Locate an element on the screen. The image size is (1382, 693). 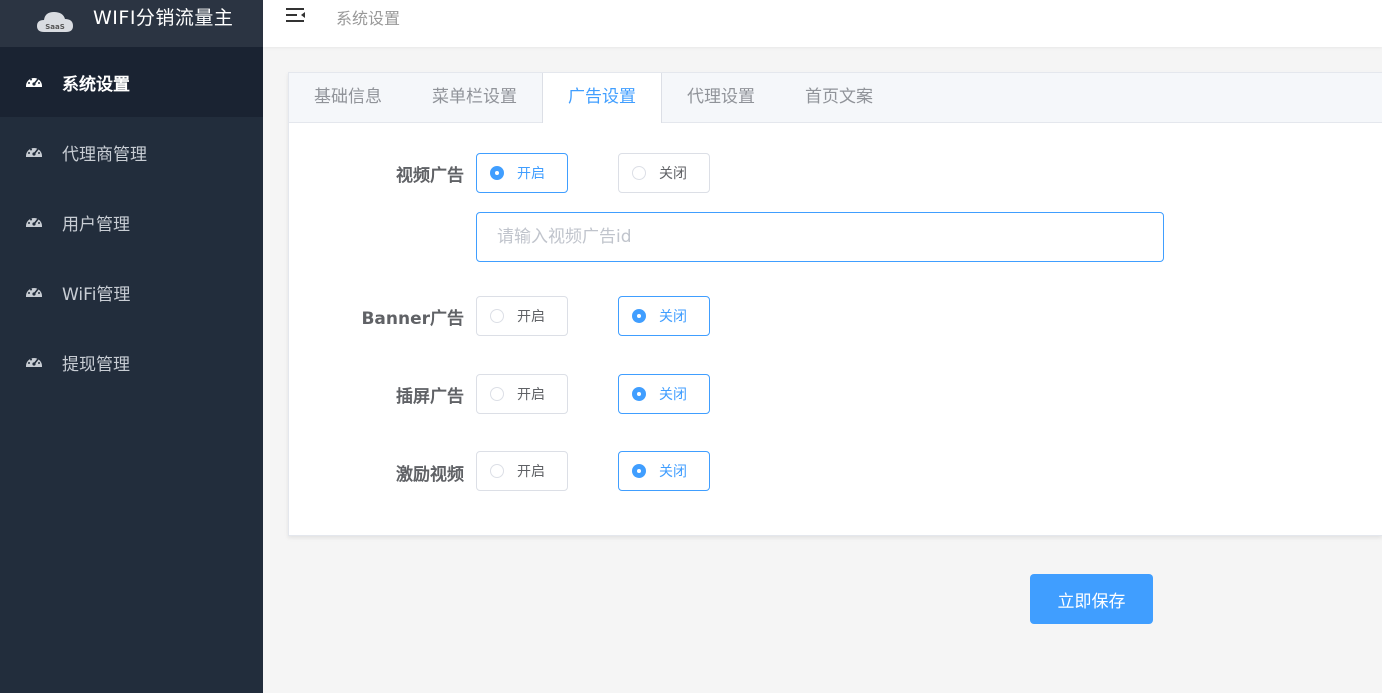
banner-ad-on-radio: 开启 is located at coordinates (522, 316).